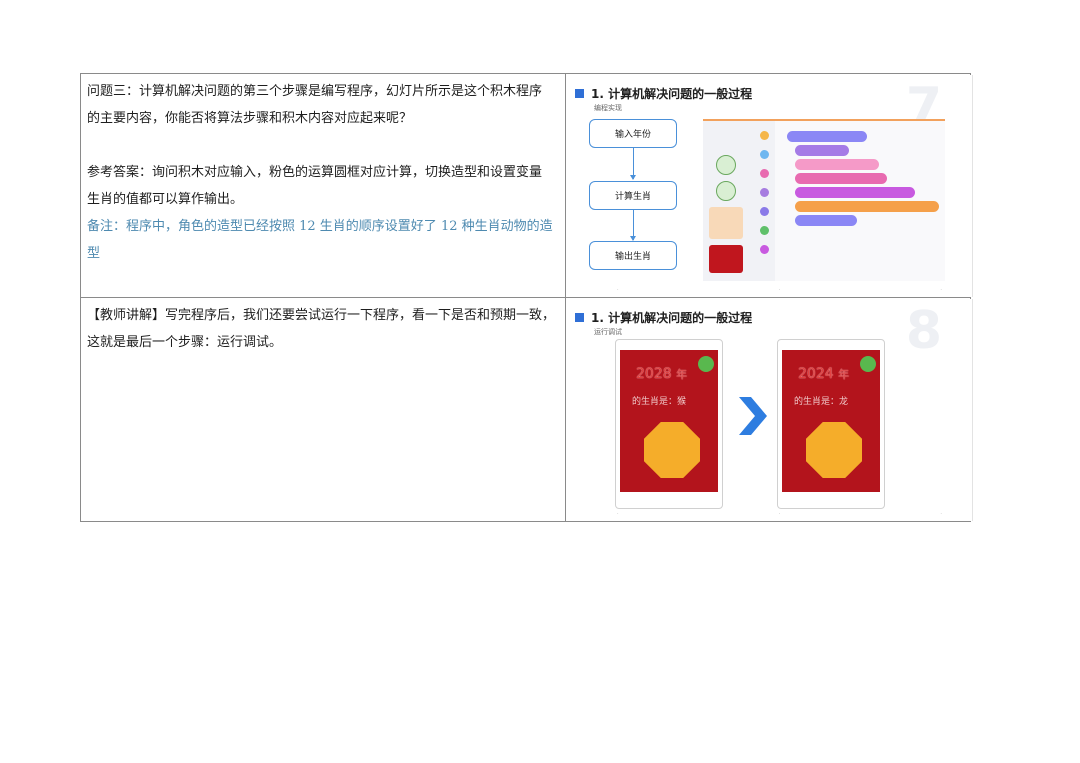 The width and height of the screenshot is (1080, 763). Describe the element at coordinates (633, 133) in the screenshot. I see `flow-step-input: 输入年份` at that location.